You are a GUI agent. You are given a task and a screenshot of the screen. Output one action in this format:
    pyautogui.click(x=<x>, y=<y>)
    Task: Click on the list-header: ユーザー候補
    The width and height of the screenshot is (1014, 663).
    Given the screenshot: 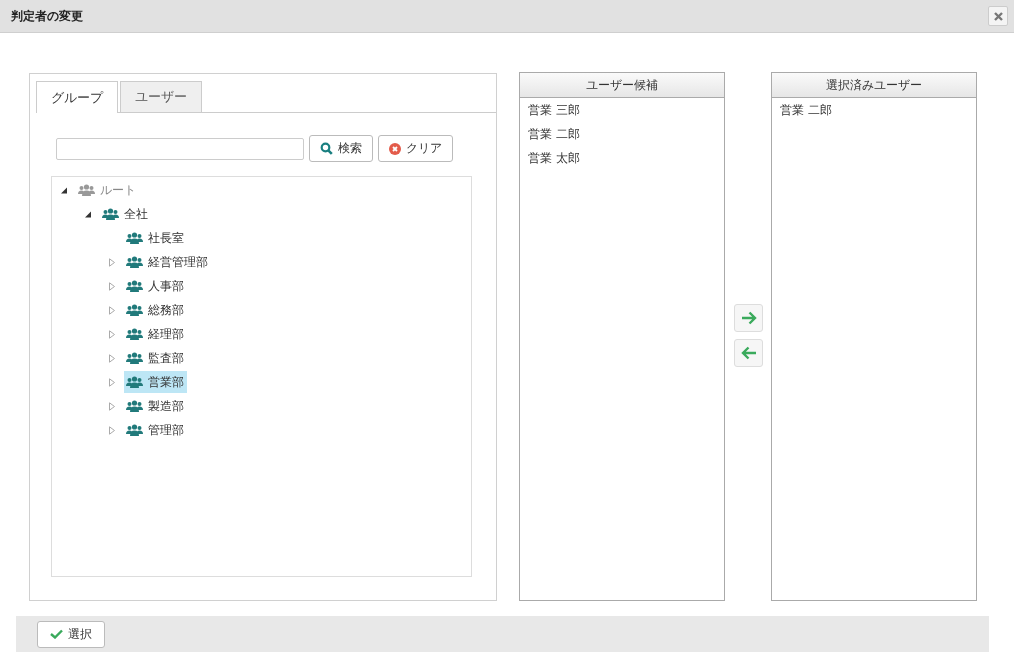 What is the action you would take?
    pyautogui.click(x=622, y=85)
    